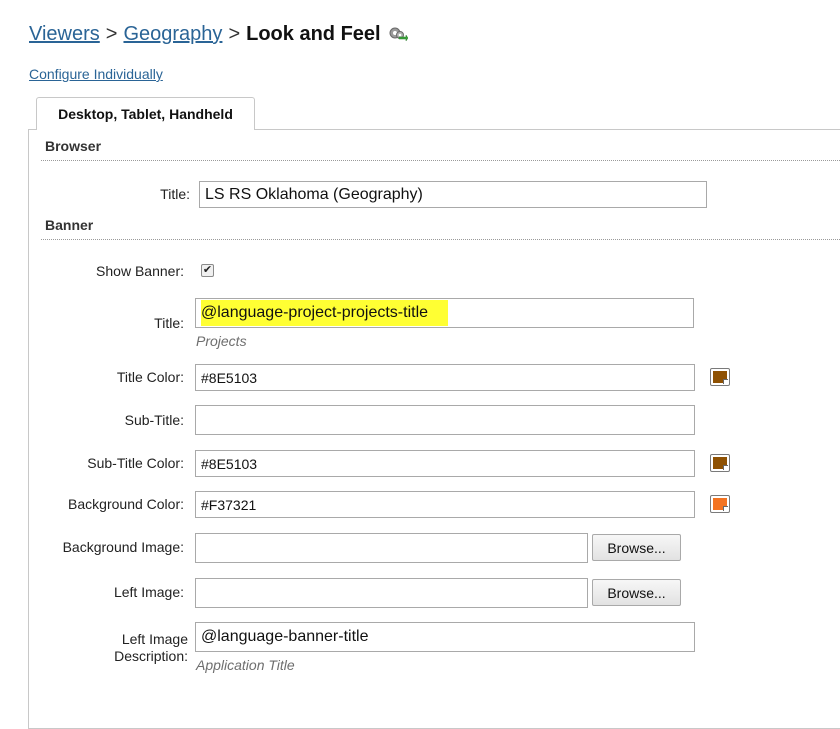  What do you see at coordinates (150, 377) in the screenshot?
I see `title-color-label: Title Color:` at bounding box center [150, 377].